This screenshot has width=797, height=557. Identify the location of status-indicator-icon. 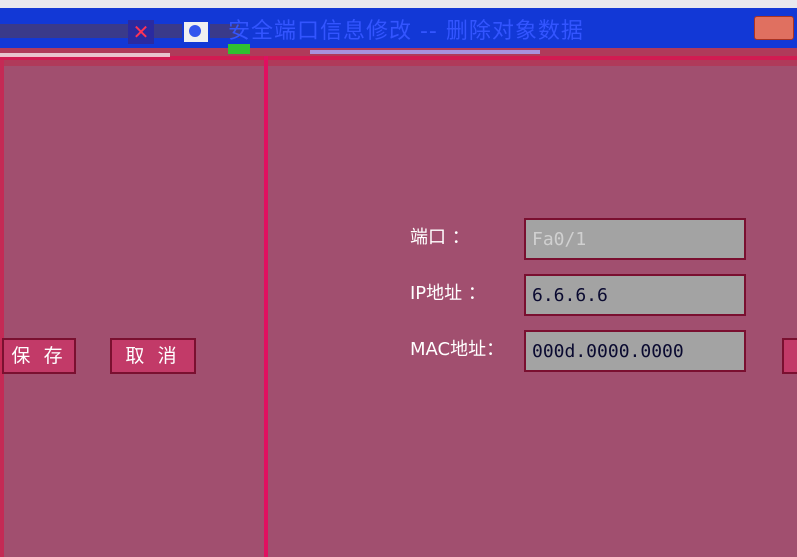
(239, 49).